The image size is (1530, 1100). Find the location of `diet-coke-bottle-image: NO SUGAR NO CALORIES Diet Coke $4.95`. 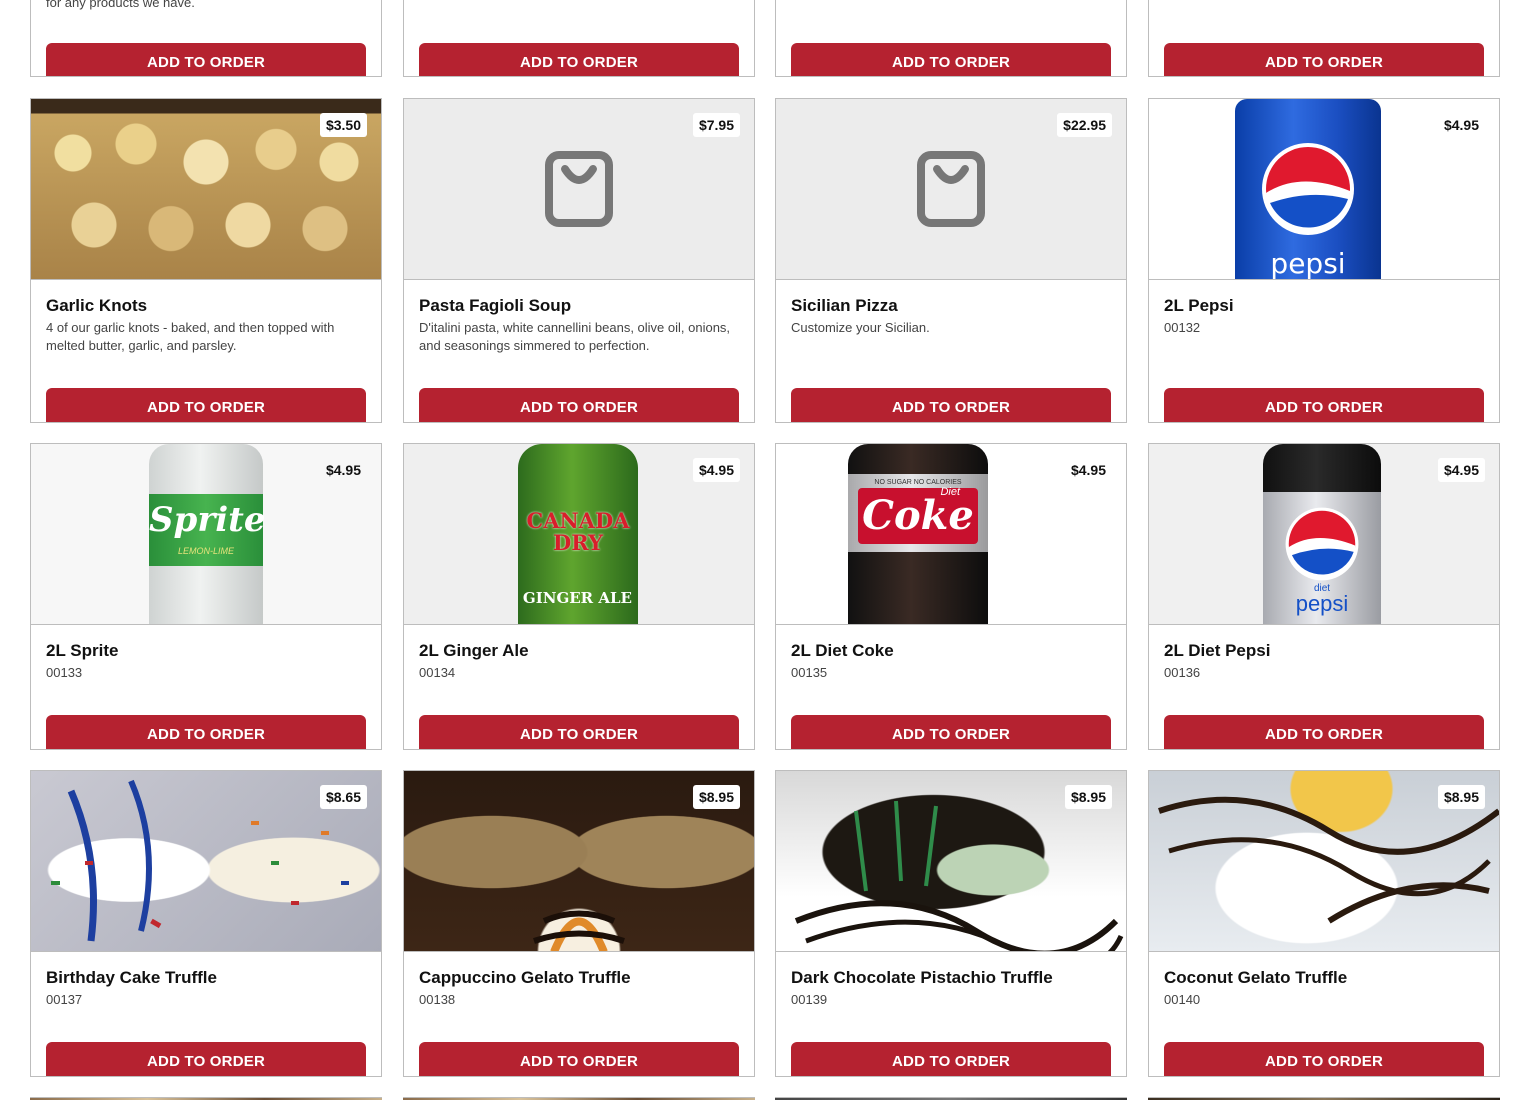

diet-coke-bottle-image: NO SUGAR NO CALORIES Diet Coke $4.95 is located at coordinates (951, 534).